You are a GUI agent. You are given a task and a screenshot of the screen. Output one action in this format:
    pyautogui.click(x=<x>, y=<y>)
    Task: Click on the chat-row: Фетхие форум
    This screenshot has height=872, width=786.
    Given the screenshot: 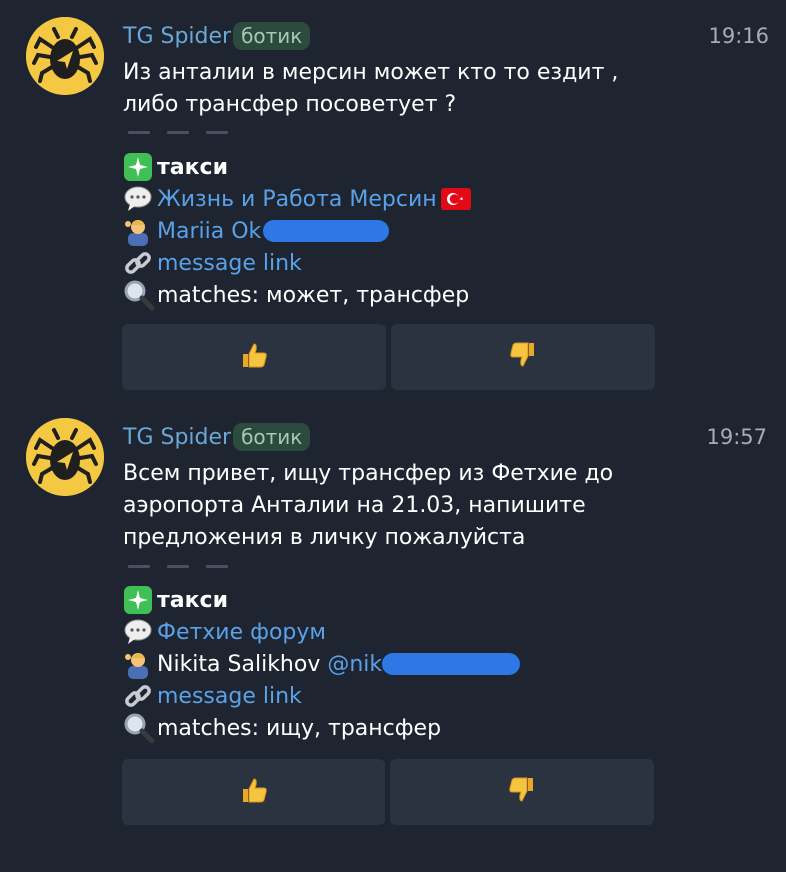 What is the action you would take?
    pyautogui.click(x=321, y=632)
    